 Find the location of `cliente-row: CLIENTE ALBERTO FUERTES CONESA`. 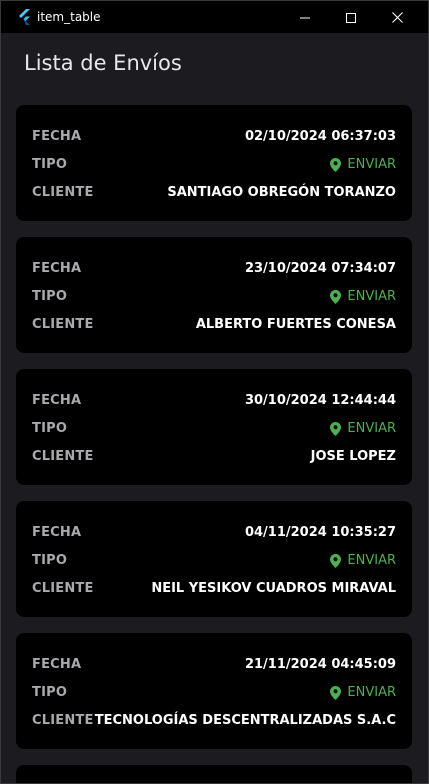

cliente-row: CLIENTE ALBERTO FUERTES CONESA is located at coordinates (214, 324).